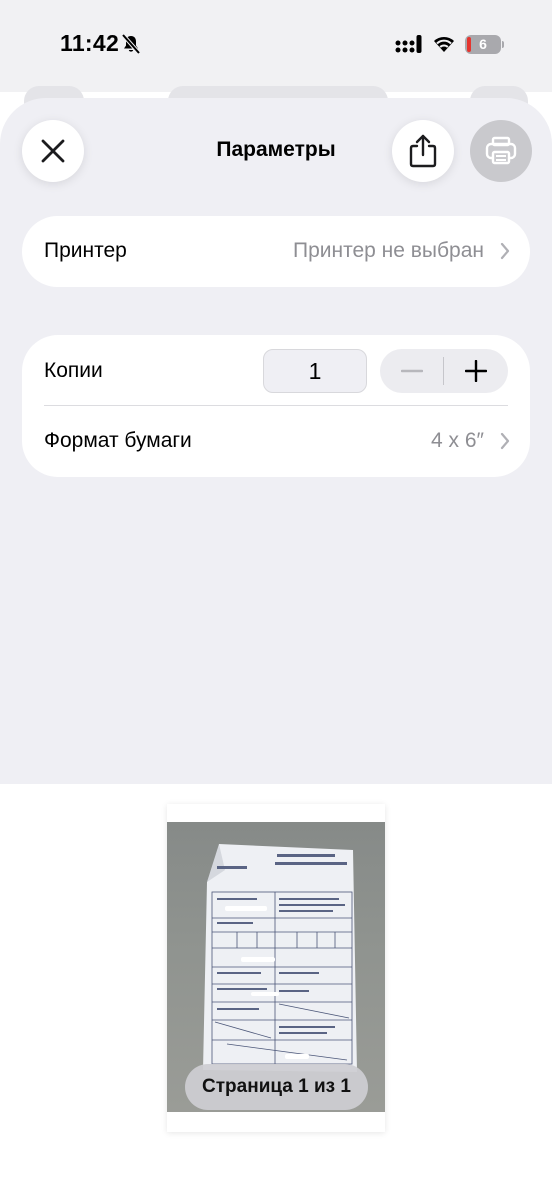 Image resolution: width=552 pixels, height=1200 pixels. I want to click on status-bar: 11:42 6, so click(276, 46).